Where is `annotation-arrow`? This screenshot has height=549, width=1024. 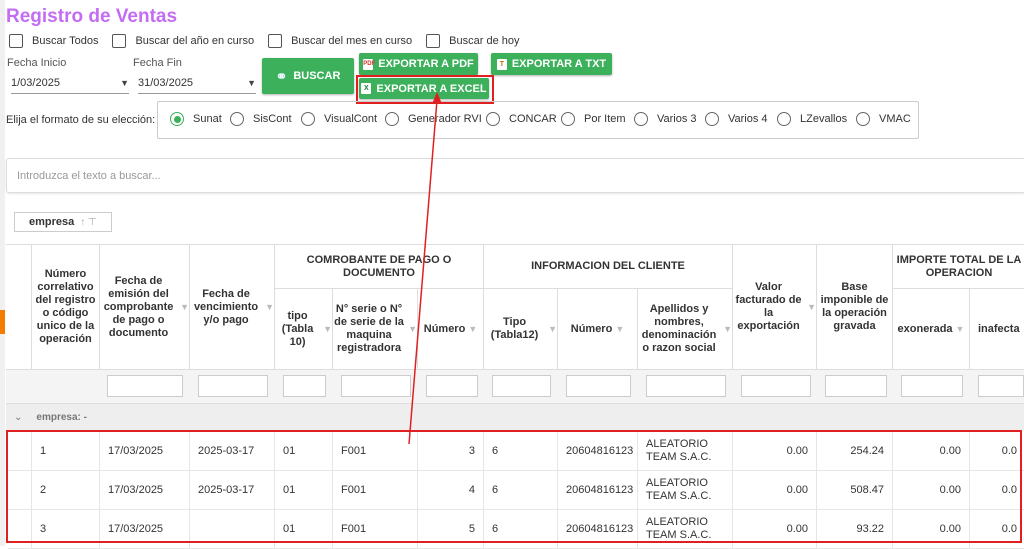
annotation-arrow is located at coordinates (425, 268).